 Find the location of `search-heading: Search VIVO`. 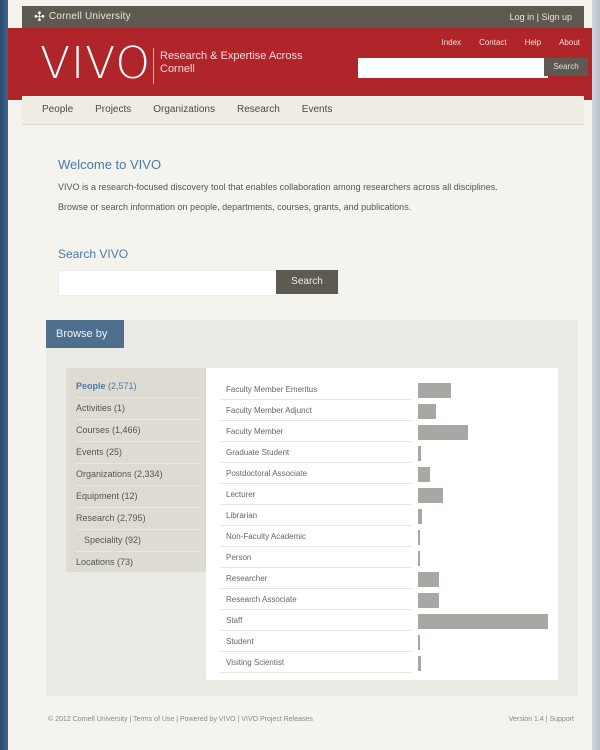

search-heading: Search VIVO is located at coordinates (93, 254).